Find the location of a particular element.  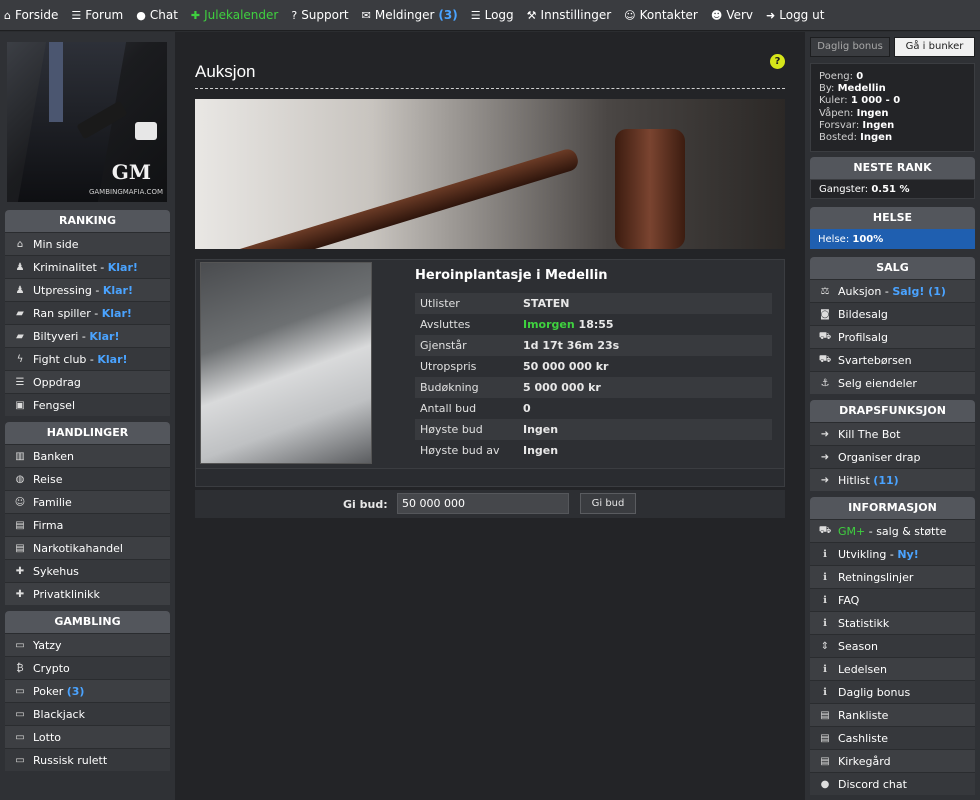

menu-item-kirkegard: ▤ Kirkegård is located at coordinates (892, 760).